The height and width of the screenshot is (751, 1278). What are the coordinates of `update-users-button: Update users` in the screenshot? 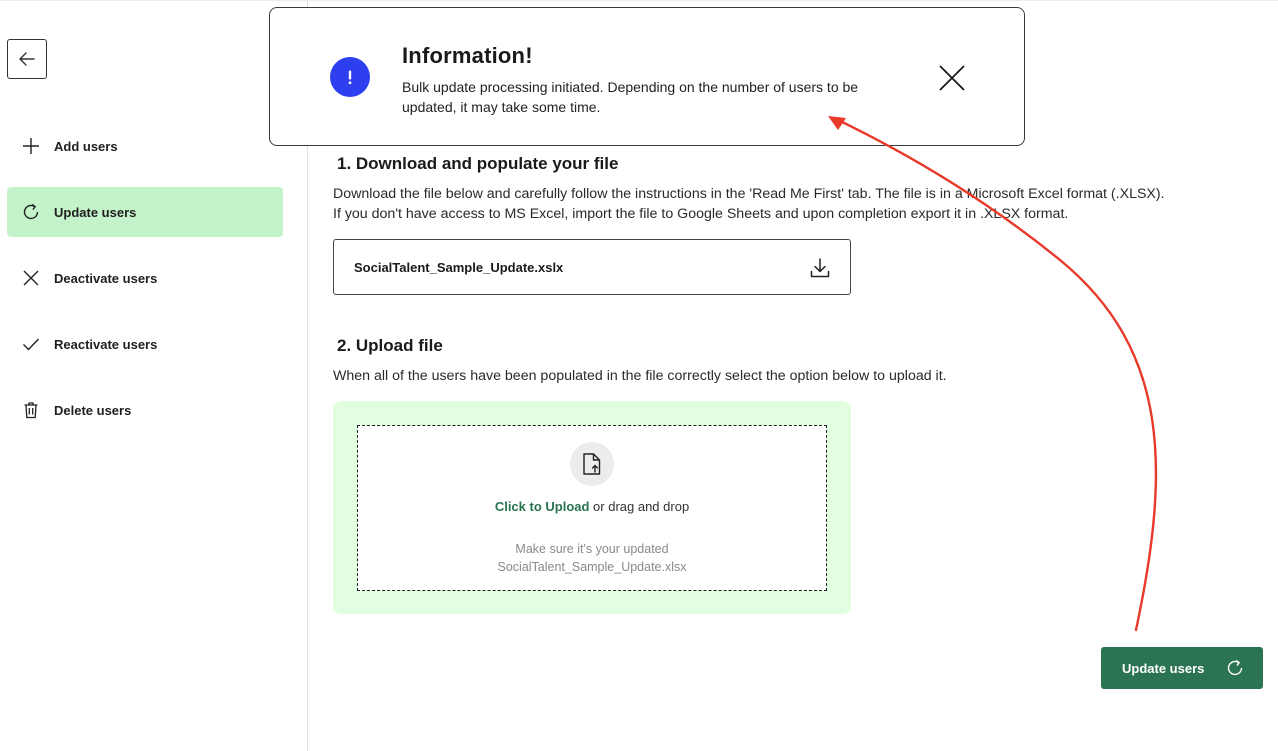 It's located at (1182, 668).